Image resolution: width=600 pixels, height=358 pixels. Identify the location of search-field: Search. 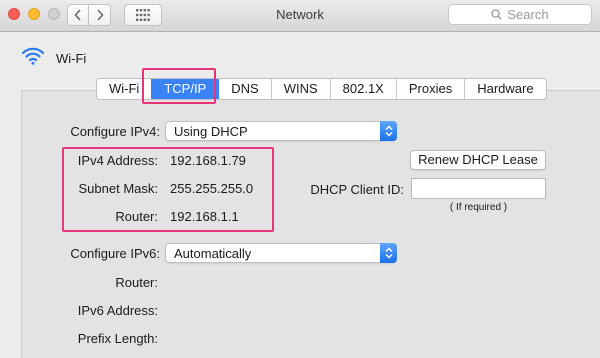
(520, 14).